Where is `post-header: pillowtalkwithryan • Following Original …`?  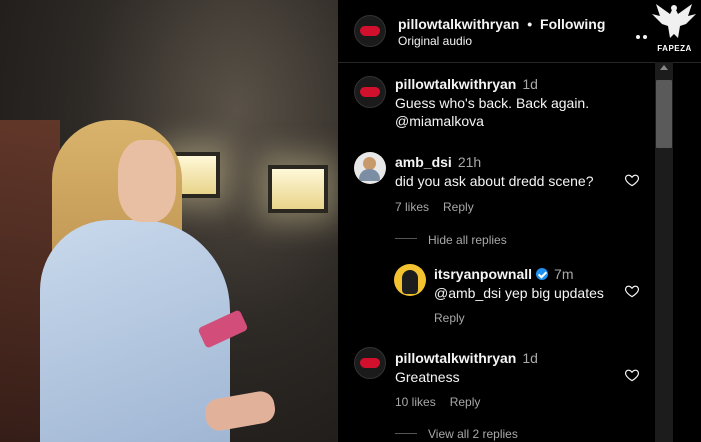 post-header: pillowtalkwithryan • Following Original … is located at coordinates (519, 31).